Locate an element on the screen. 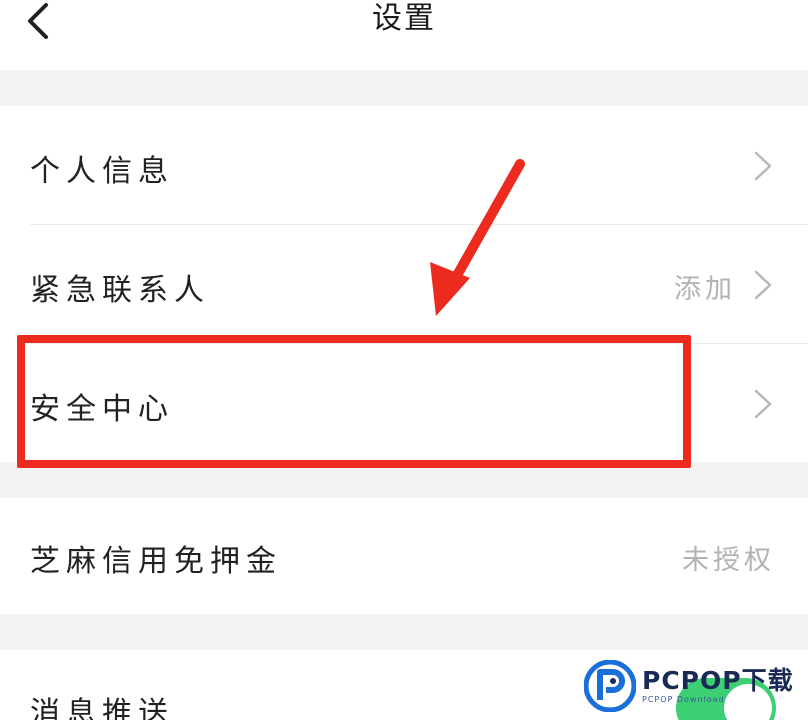 The width and height of the screenshot is (808, 720). settings-item-label: 紧急联系人 is located at coordinates (120, 290).